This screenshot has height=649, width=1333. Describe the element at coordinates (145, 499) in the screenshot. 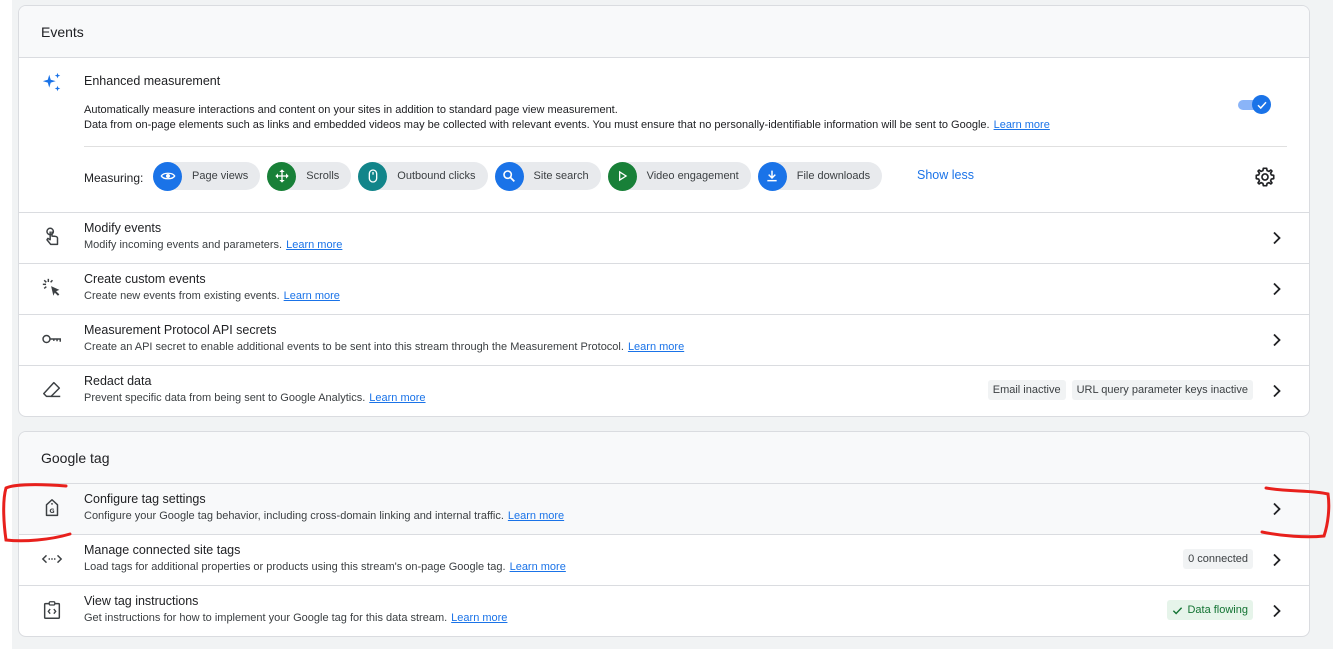

I see `row-title: Configure tag settings` at that location.